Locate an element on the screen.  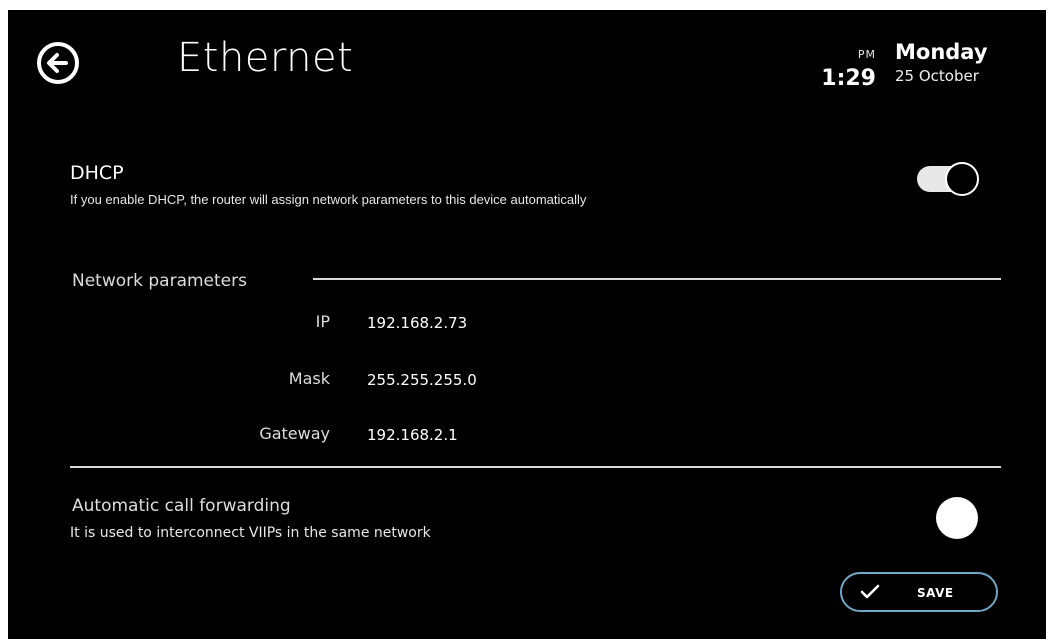
back-button is located at coordinates (58, 63).